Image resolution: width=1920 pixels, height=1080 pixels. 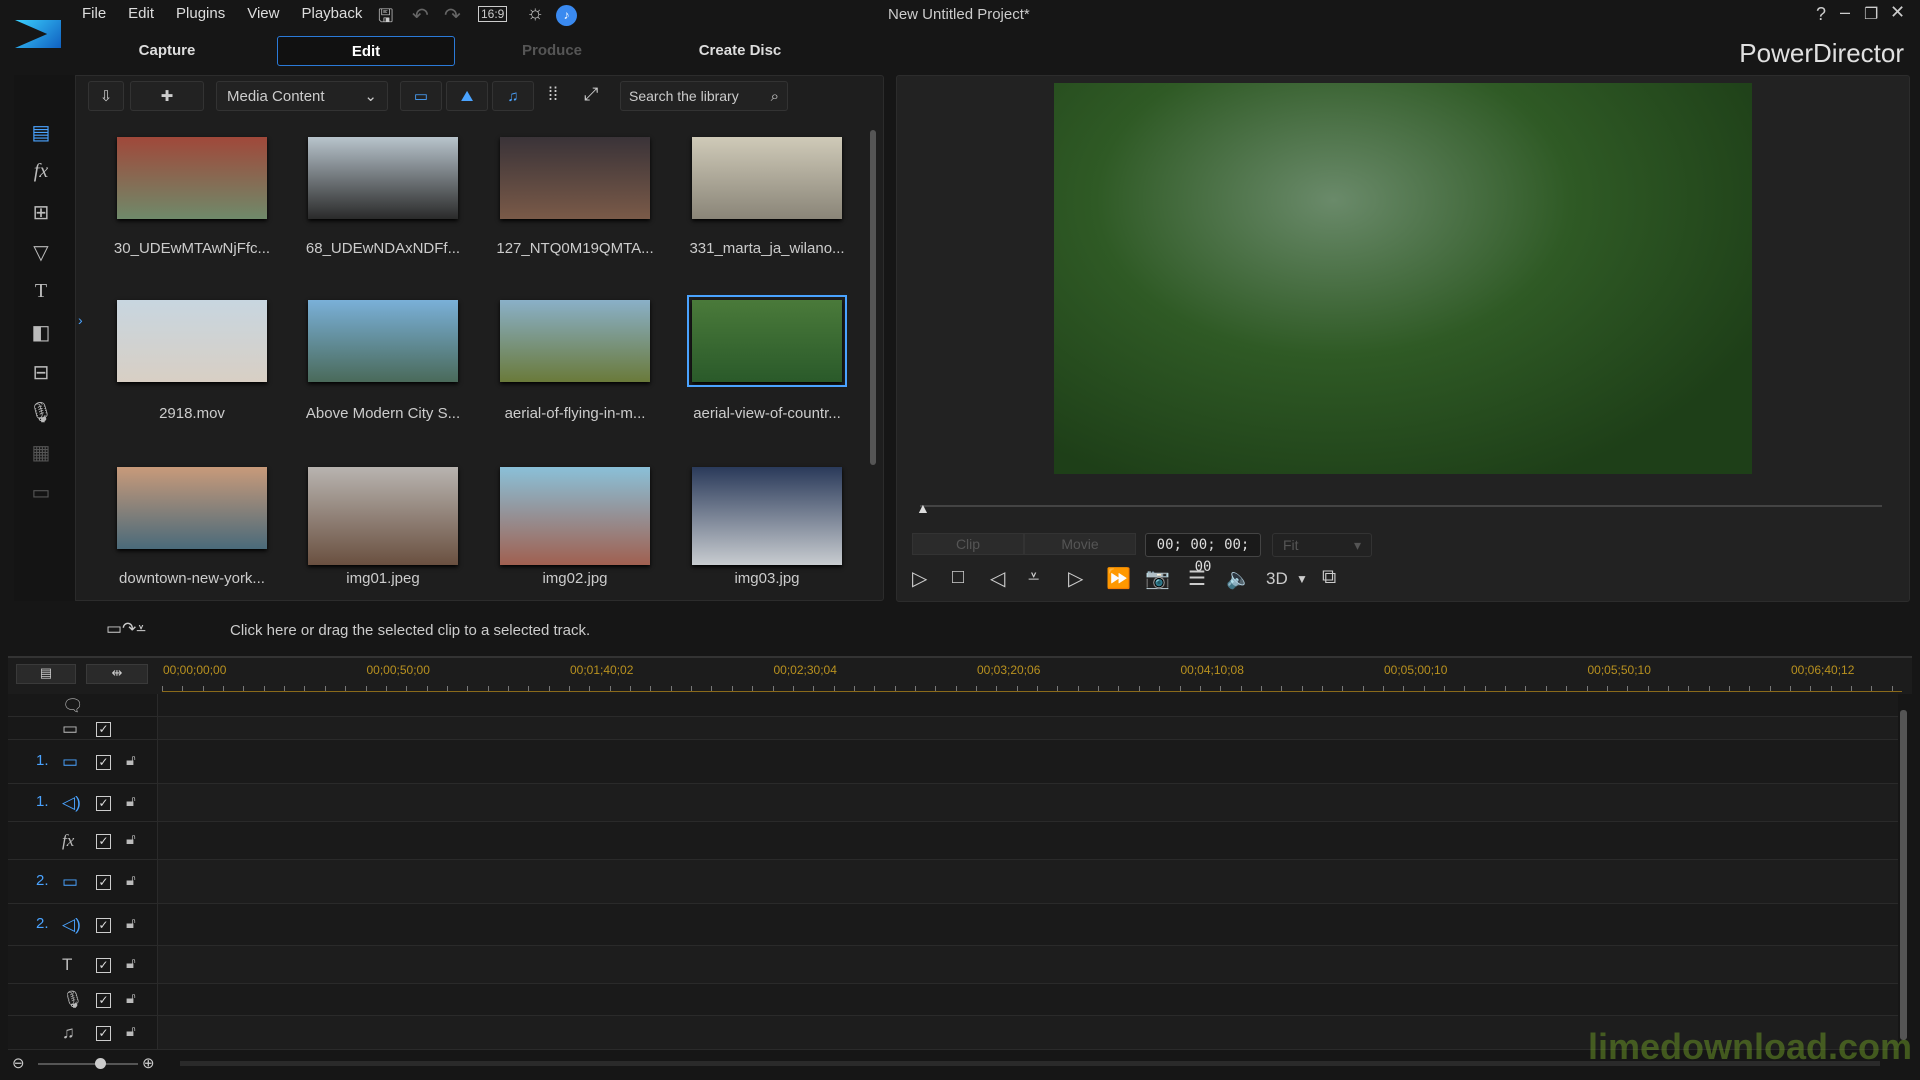 I want to click on close-icon: ✕, so click(x=1897, y=12).